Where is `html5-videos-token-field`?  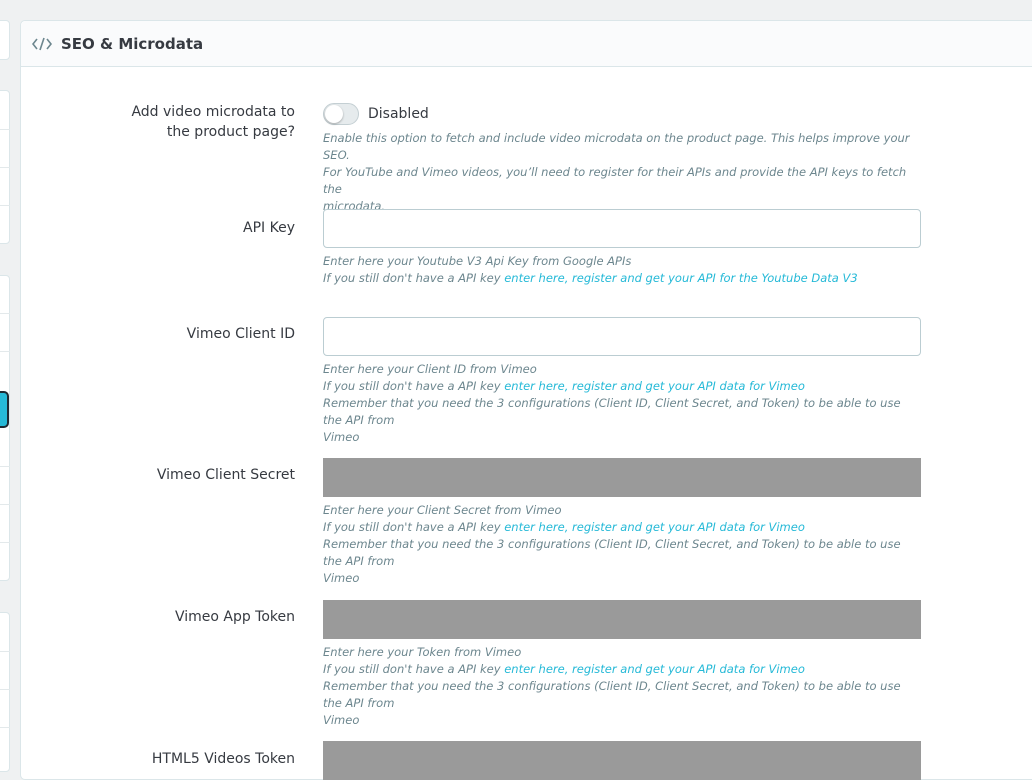 html5-videos-token-field is located at coordinates (622, 760).